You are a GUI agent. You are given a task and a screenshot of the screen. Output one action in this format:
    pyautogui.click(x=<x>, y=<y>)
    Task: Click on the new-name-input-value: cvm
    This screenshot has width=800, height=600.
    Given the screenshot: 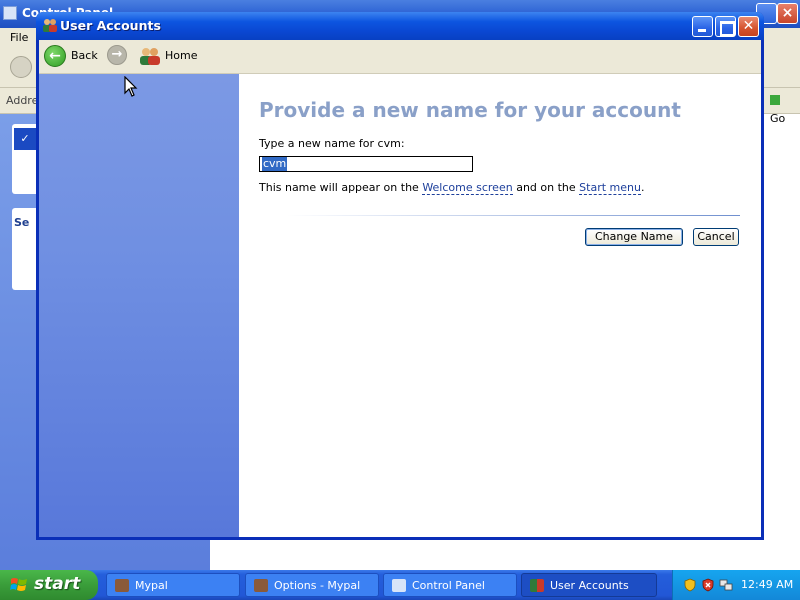 What is the action you would take?
    pyautogui.click(x=275, y=164)
    